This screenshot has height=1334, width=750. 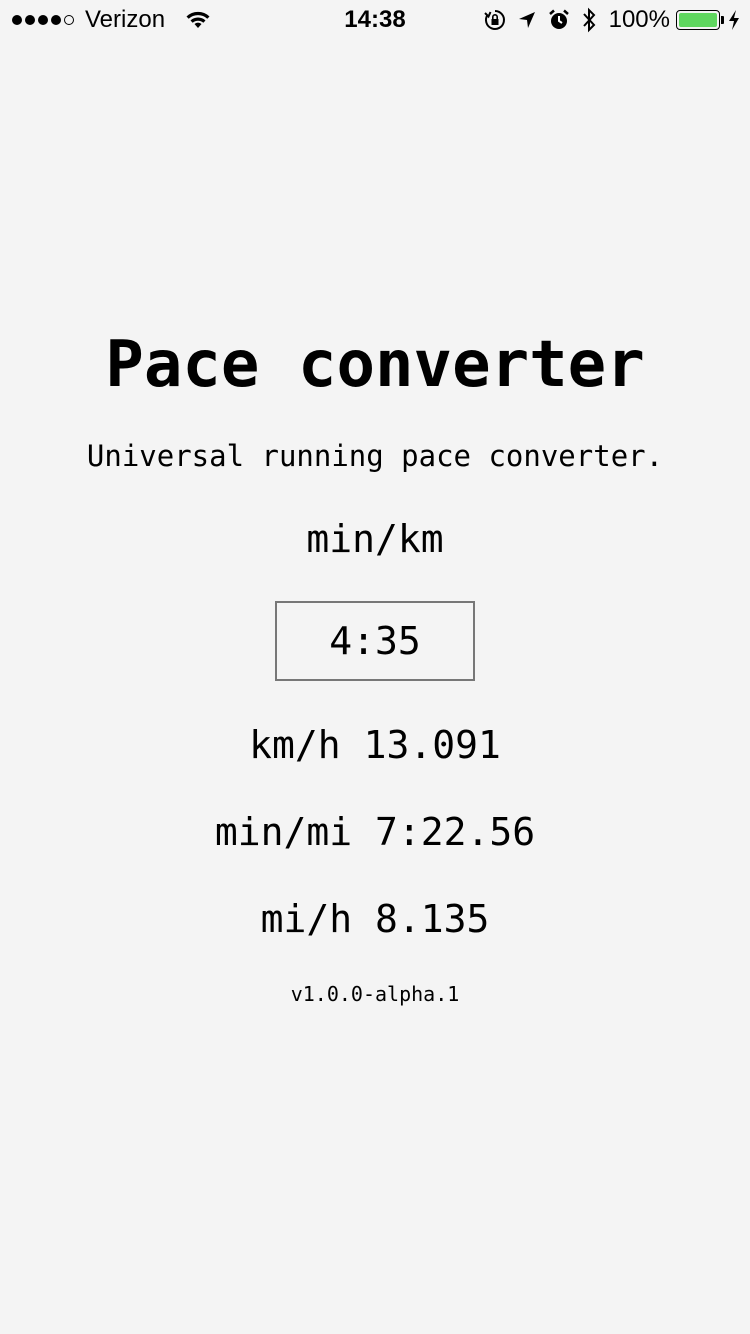 I want to click on pace-input, so click(x=375, y=641).